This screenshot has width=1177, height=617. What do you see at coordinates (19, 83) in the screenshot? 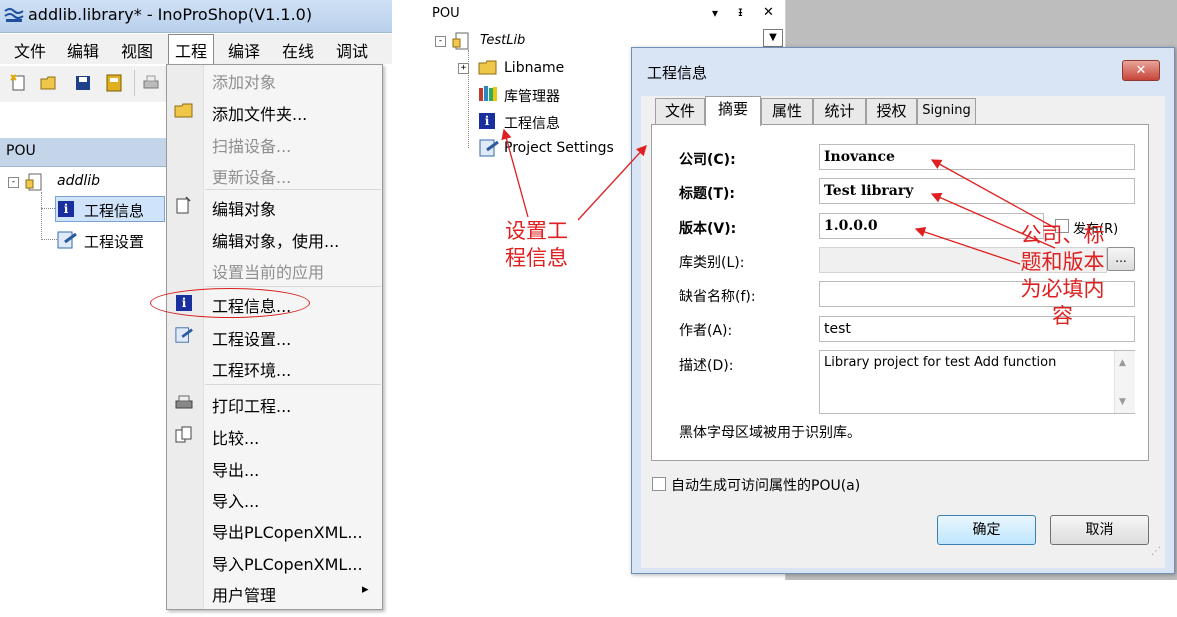
I see `new-file-icon` at bounding box center [19, 83].